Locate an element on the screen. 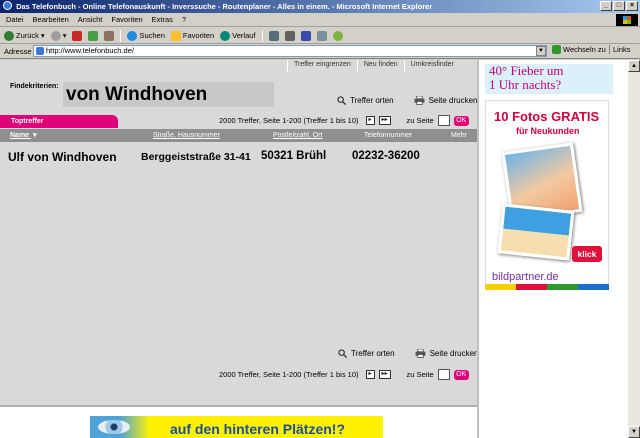 The height and width of the screenshot is (438, 640). column-street: Straße, Hausnummer is located at coordinates (186, 135).